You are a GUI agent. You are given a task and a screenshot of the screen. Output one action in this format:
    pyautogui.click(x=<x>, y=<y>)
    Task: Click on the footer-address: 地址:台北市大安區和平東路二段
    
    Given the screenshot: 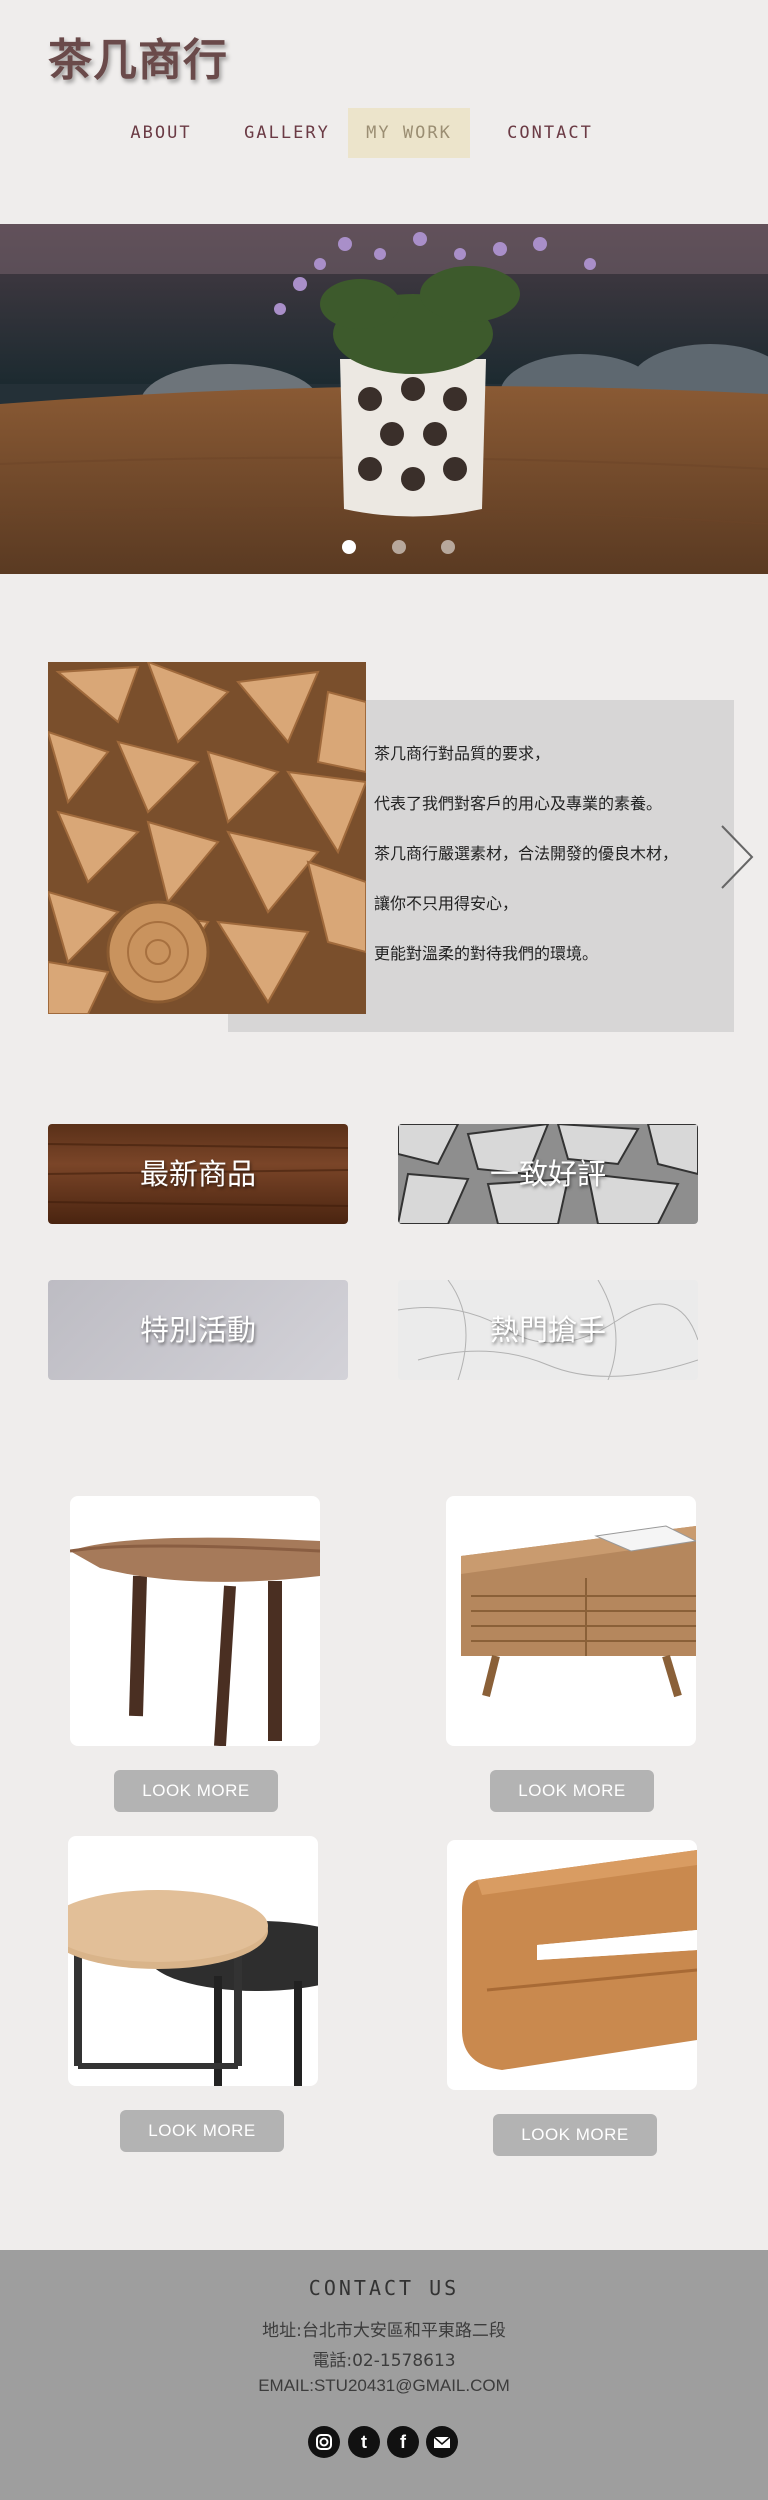 What is the action you would take?
    pyautogui.click(x=384, y=2331)
    